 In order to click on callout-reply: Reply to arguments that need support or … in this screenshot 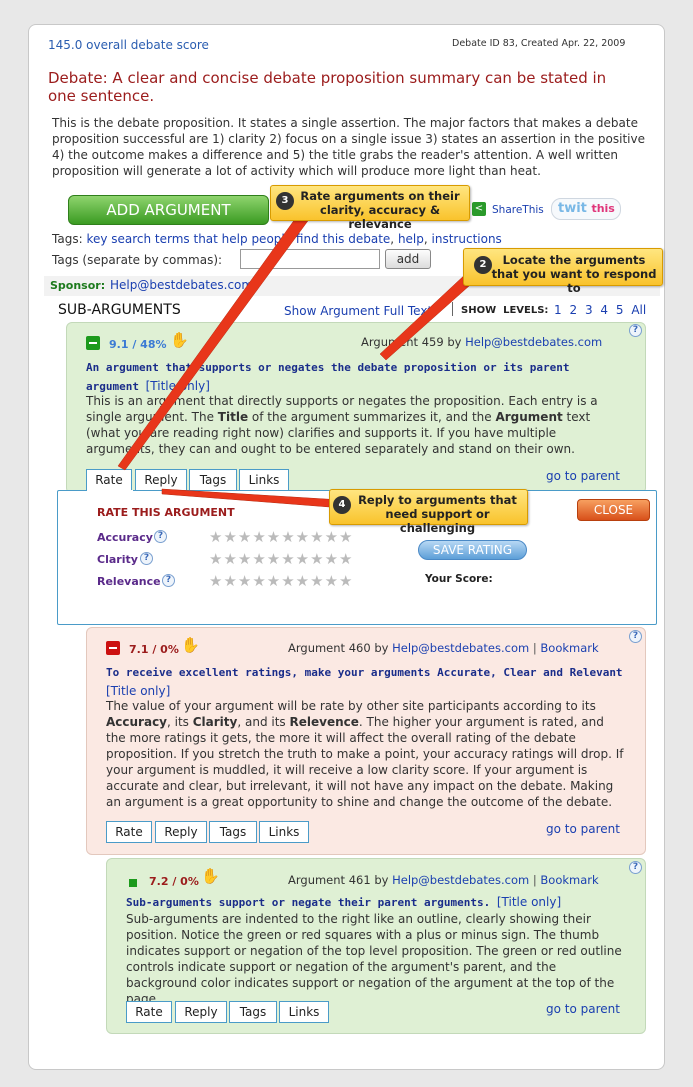, I will do `click(428, 512)`.